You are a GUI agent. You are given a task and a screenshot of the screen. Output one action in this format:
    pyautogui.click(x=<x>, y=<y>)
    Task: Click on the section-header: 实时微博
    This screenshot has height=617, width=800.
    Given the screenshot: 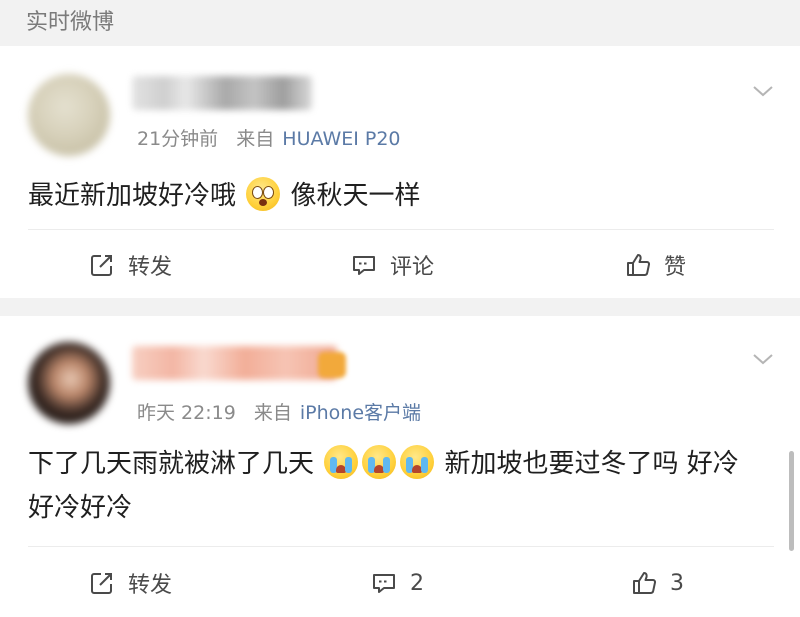 What is the action you would take?
    pyautogui.click(x=400, y=21)
    